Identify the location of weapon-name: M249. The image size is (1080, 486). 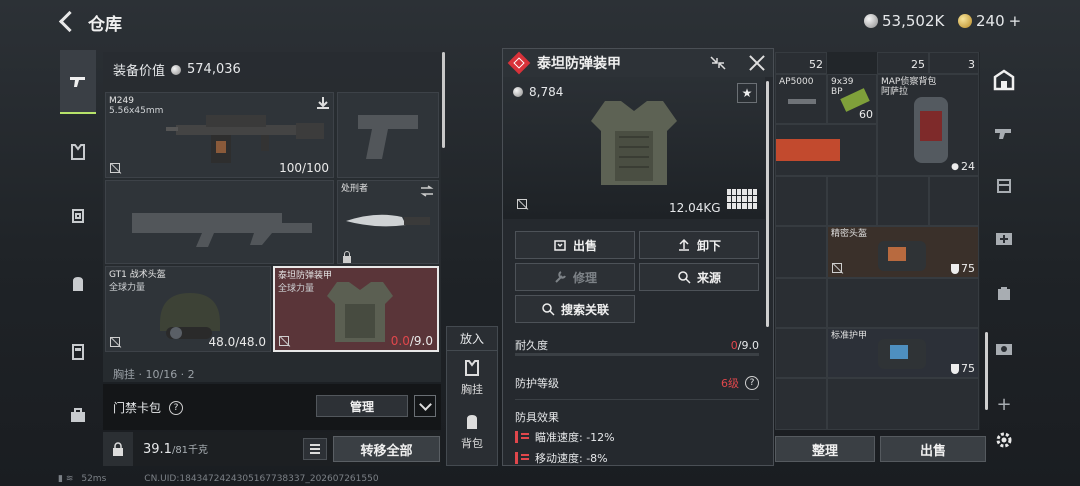
(121, 101).